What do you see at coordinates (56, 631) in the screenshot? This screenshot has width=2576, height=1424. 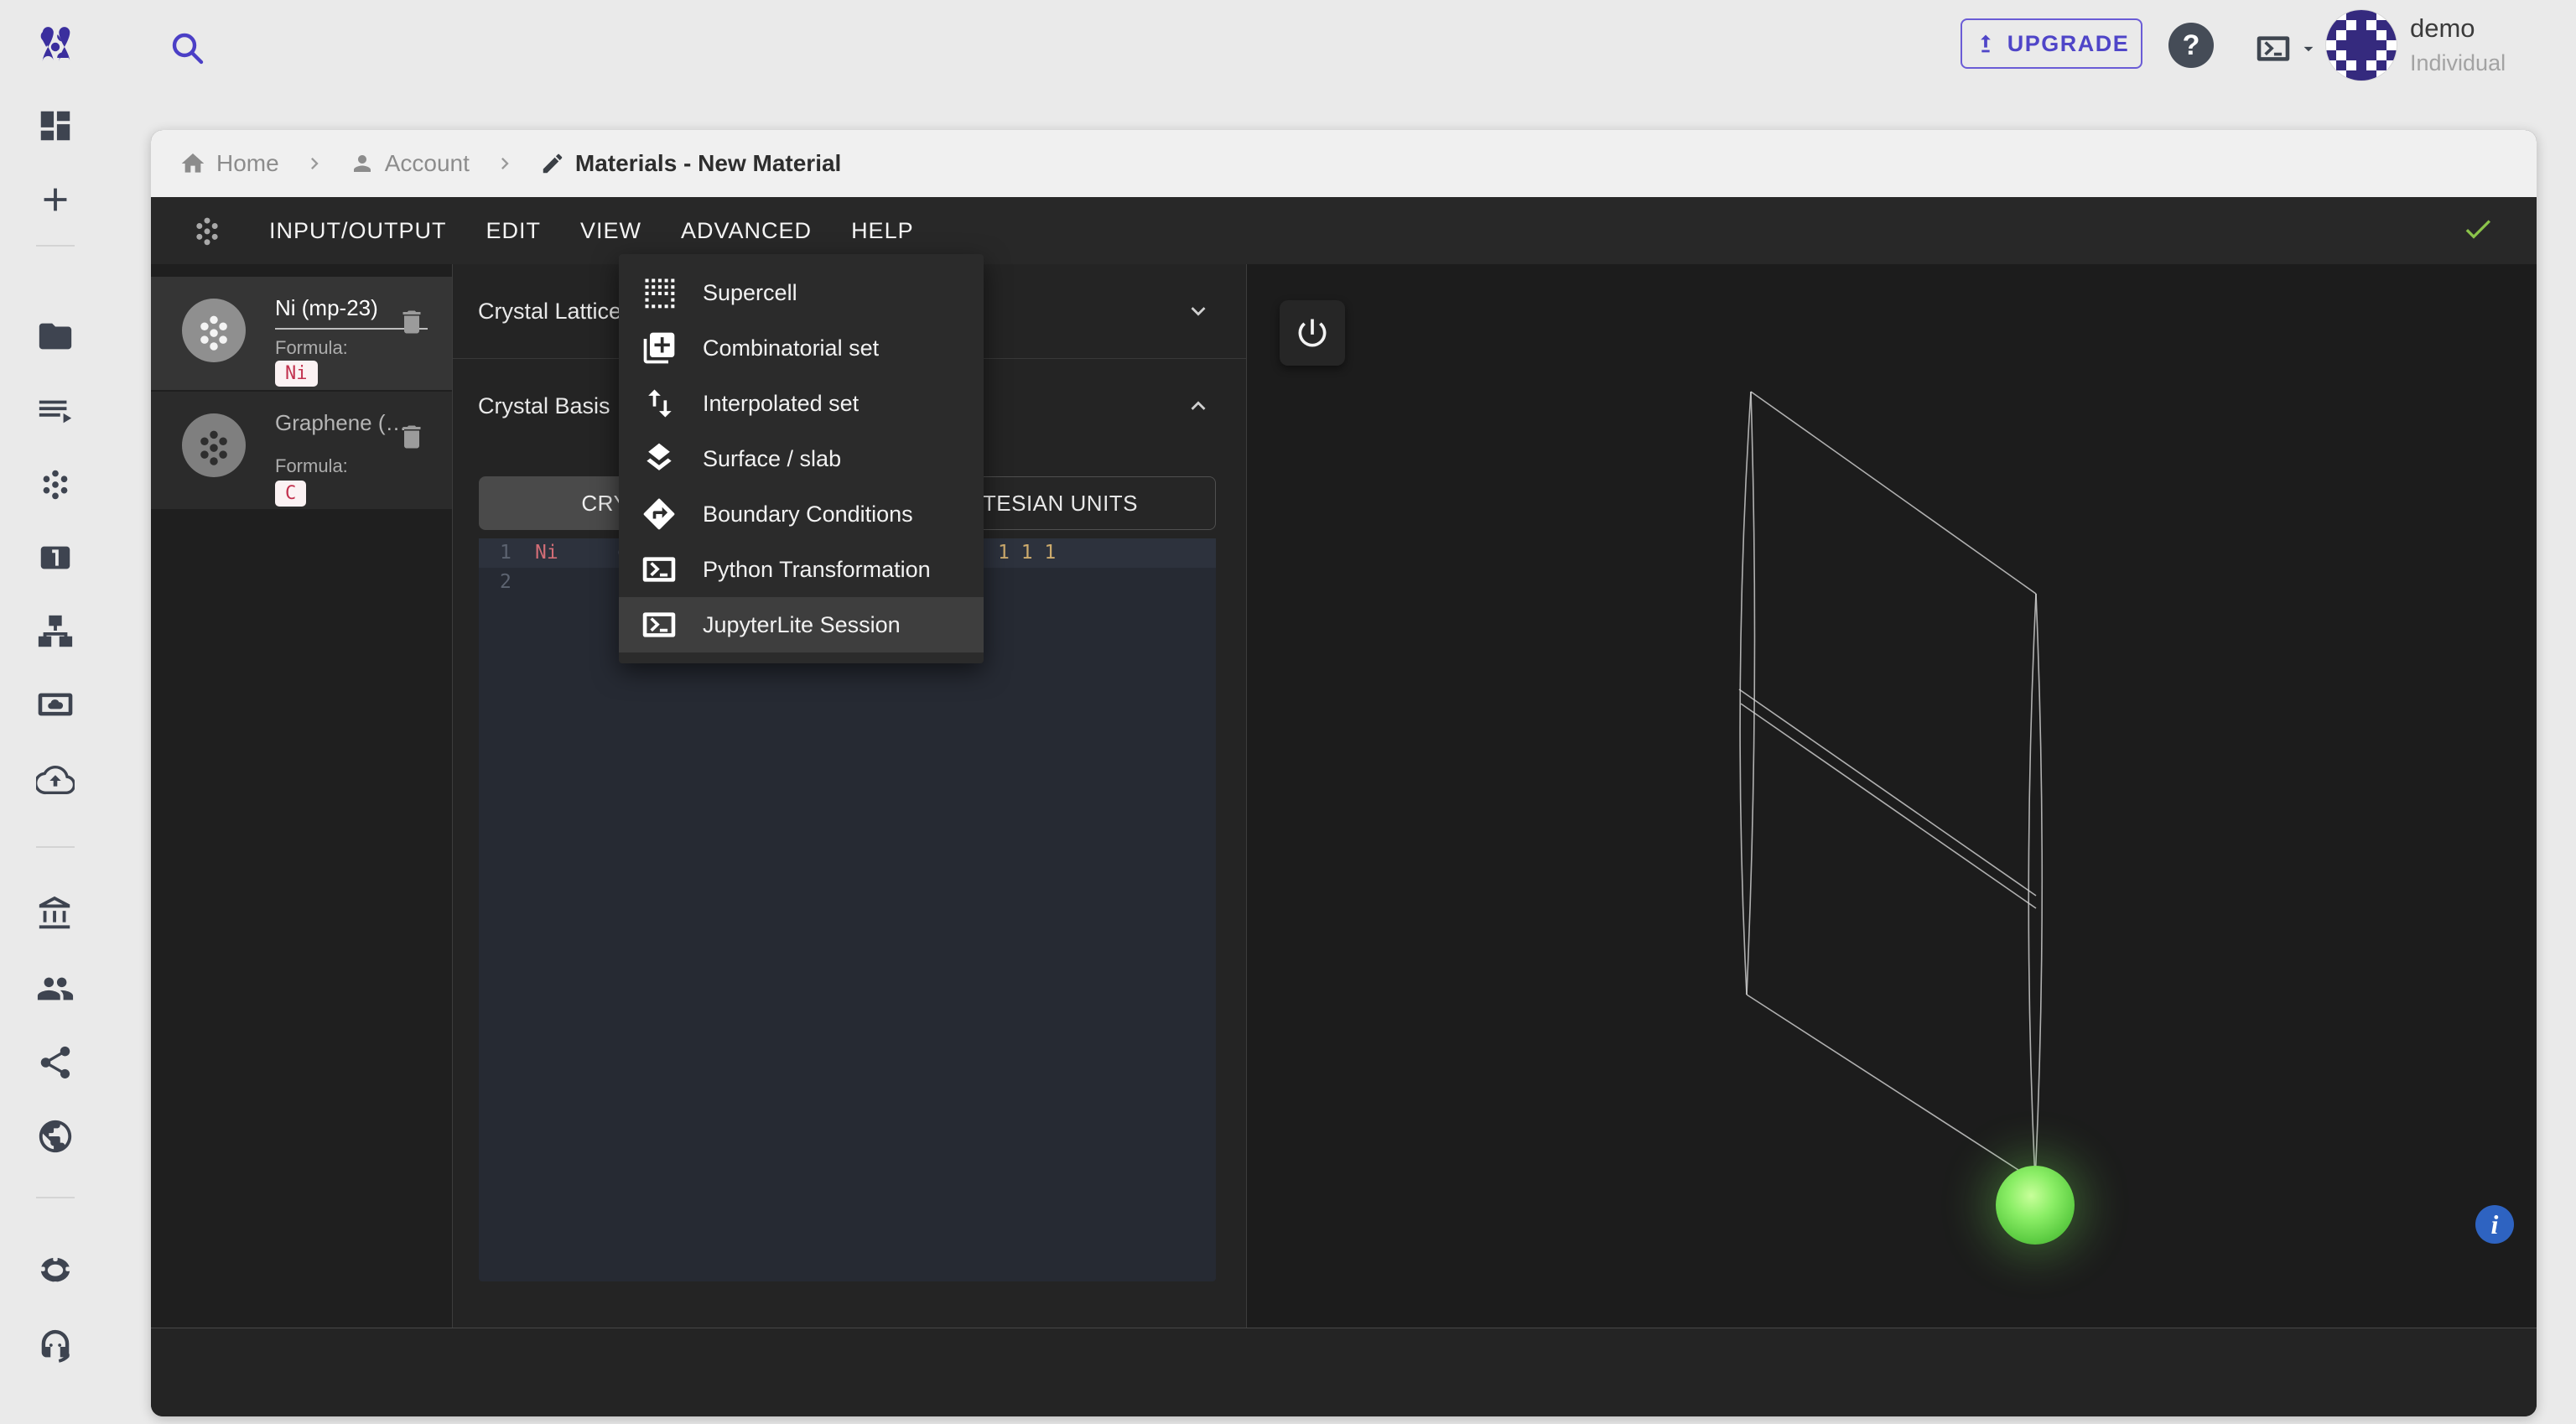 I see `sidebar-item-workflows` at bounding box center [56, 631].